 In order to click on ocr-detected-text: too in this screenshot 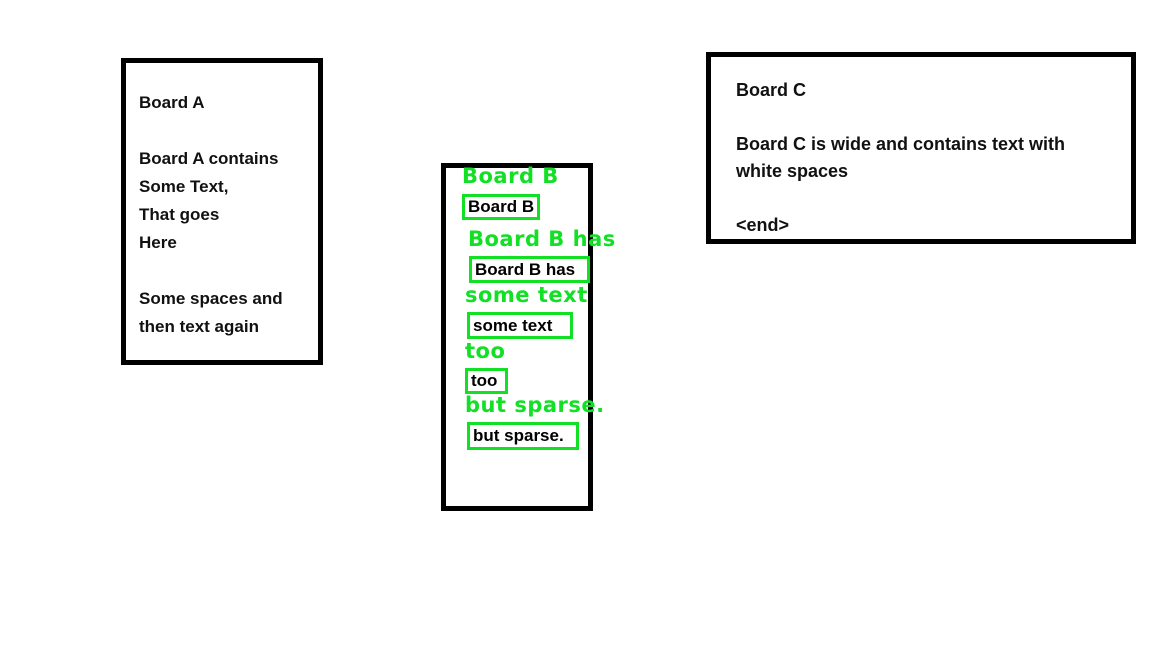, I will do `click(485, 351)`.